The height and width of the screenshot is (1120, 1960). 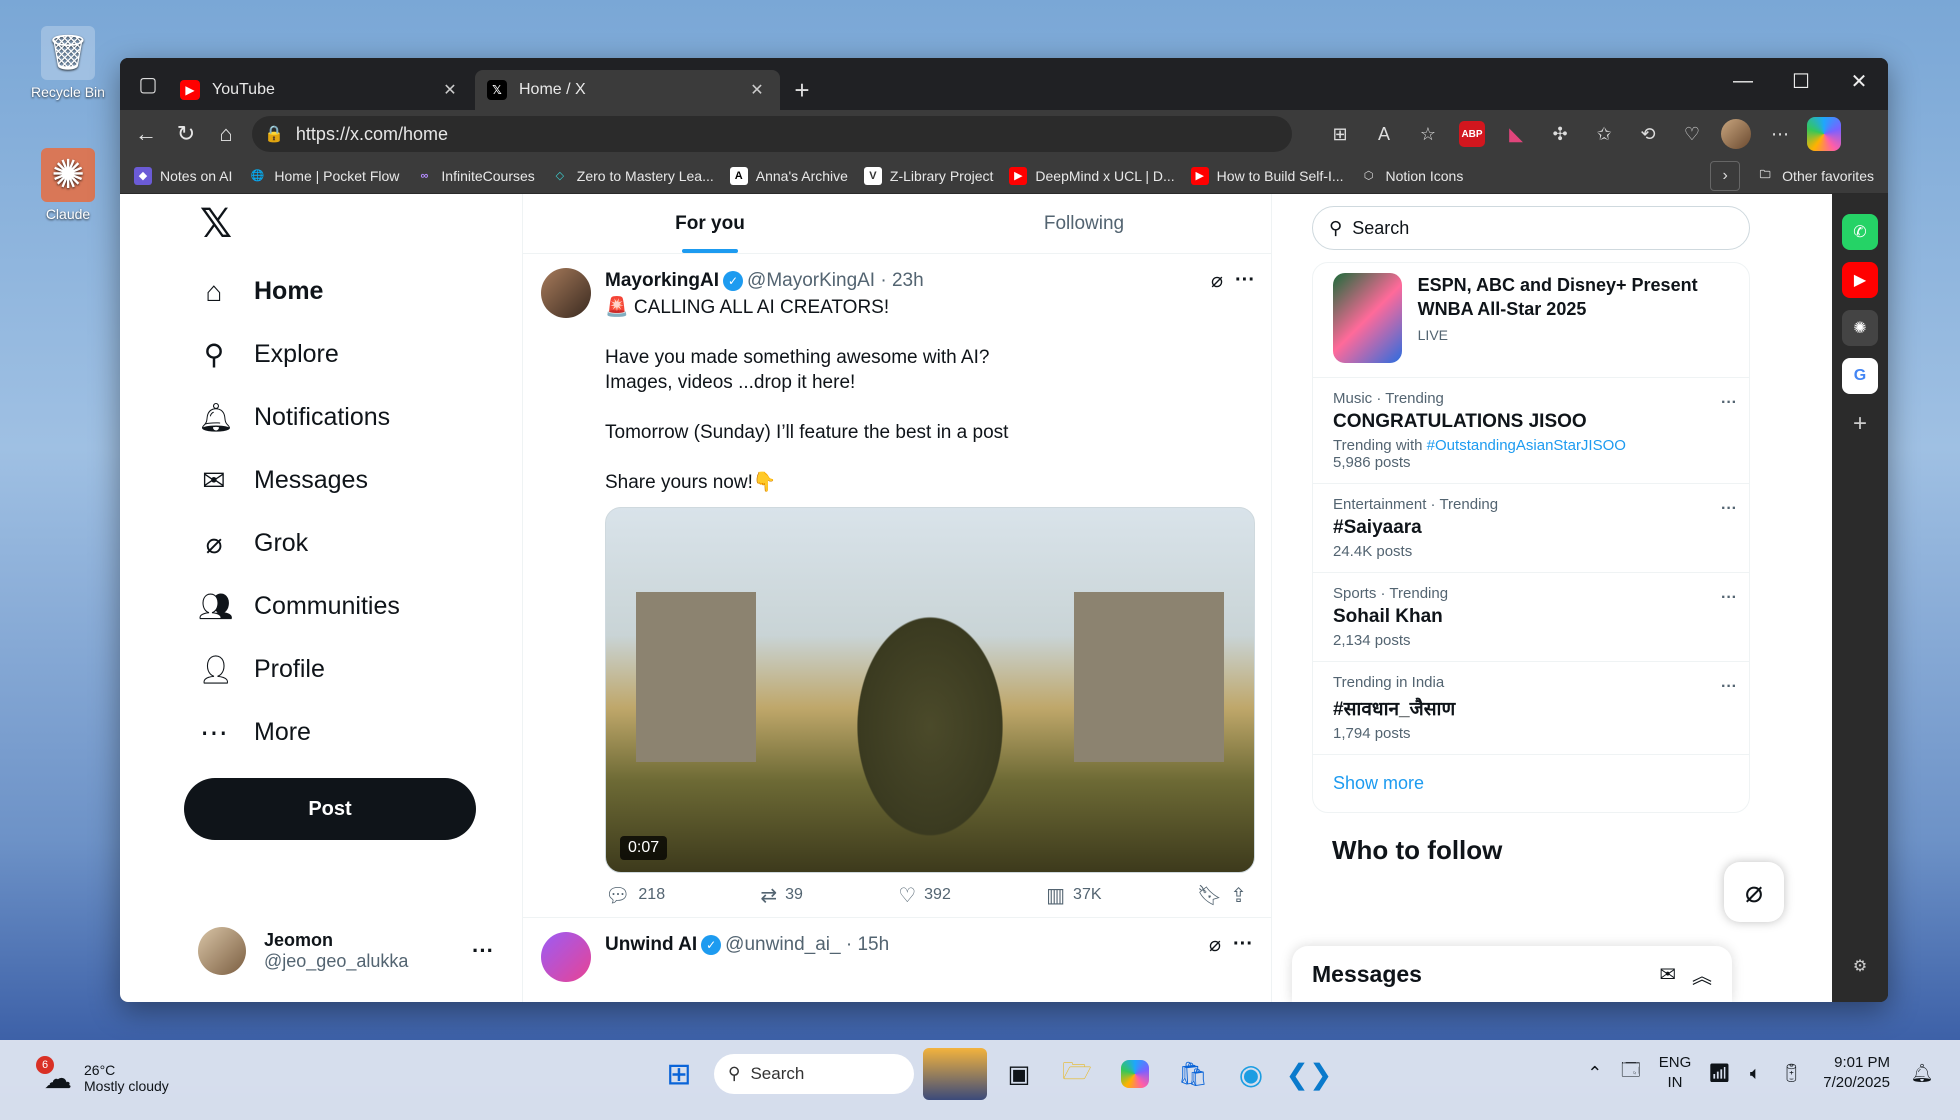 What do you see at coordinates (346, 732) in the screenshot?
I see `nav-more: ⋯ More` at bounding box center [346, 732].